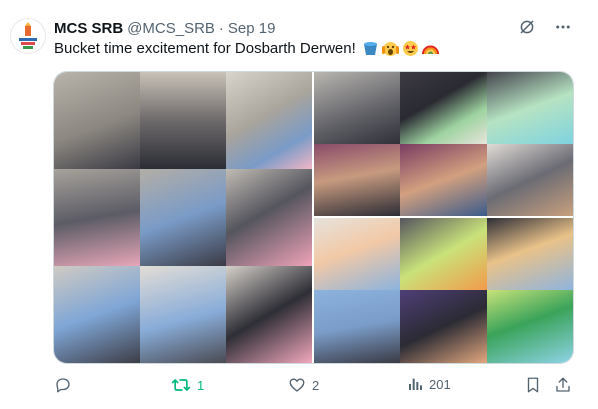  I want to click on retweet-count: 1, so click(201, 385).